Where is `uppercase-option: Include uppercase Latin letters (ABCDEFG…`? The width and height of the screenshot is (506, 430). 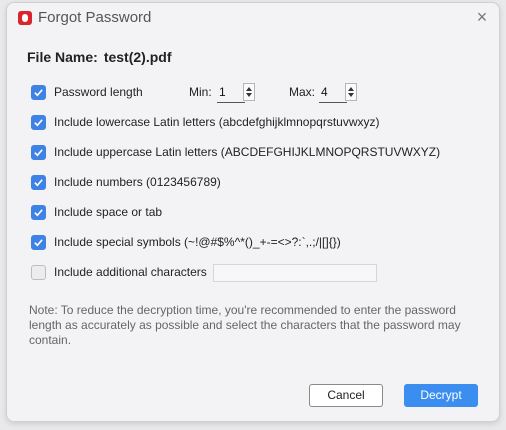
uppercase-option: Include uppercase Latin letters (ABCDEFG… is located at coordinates (235, 152).